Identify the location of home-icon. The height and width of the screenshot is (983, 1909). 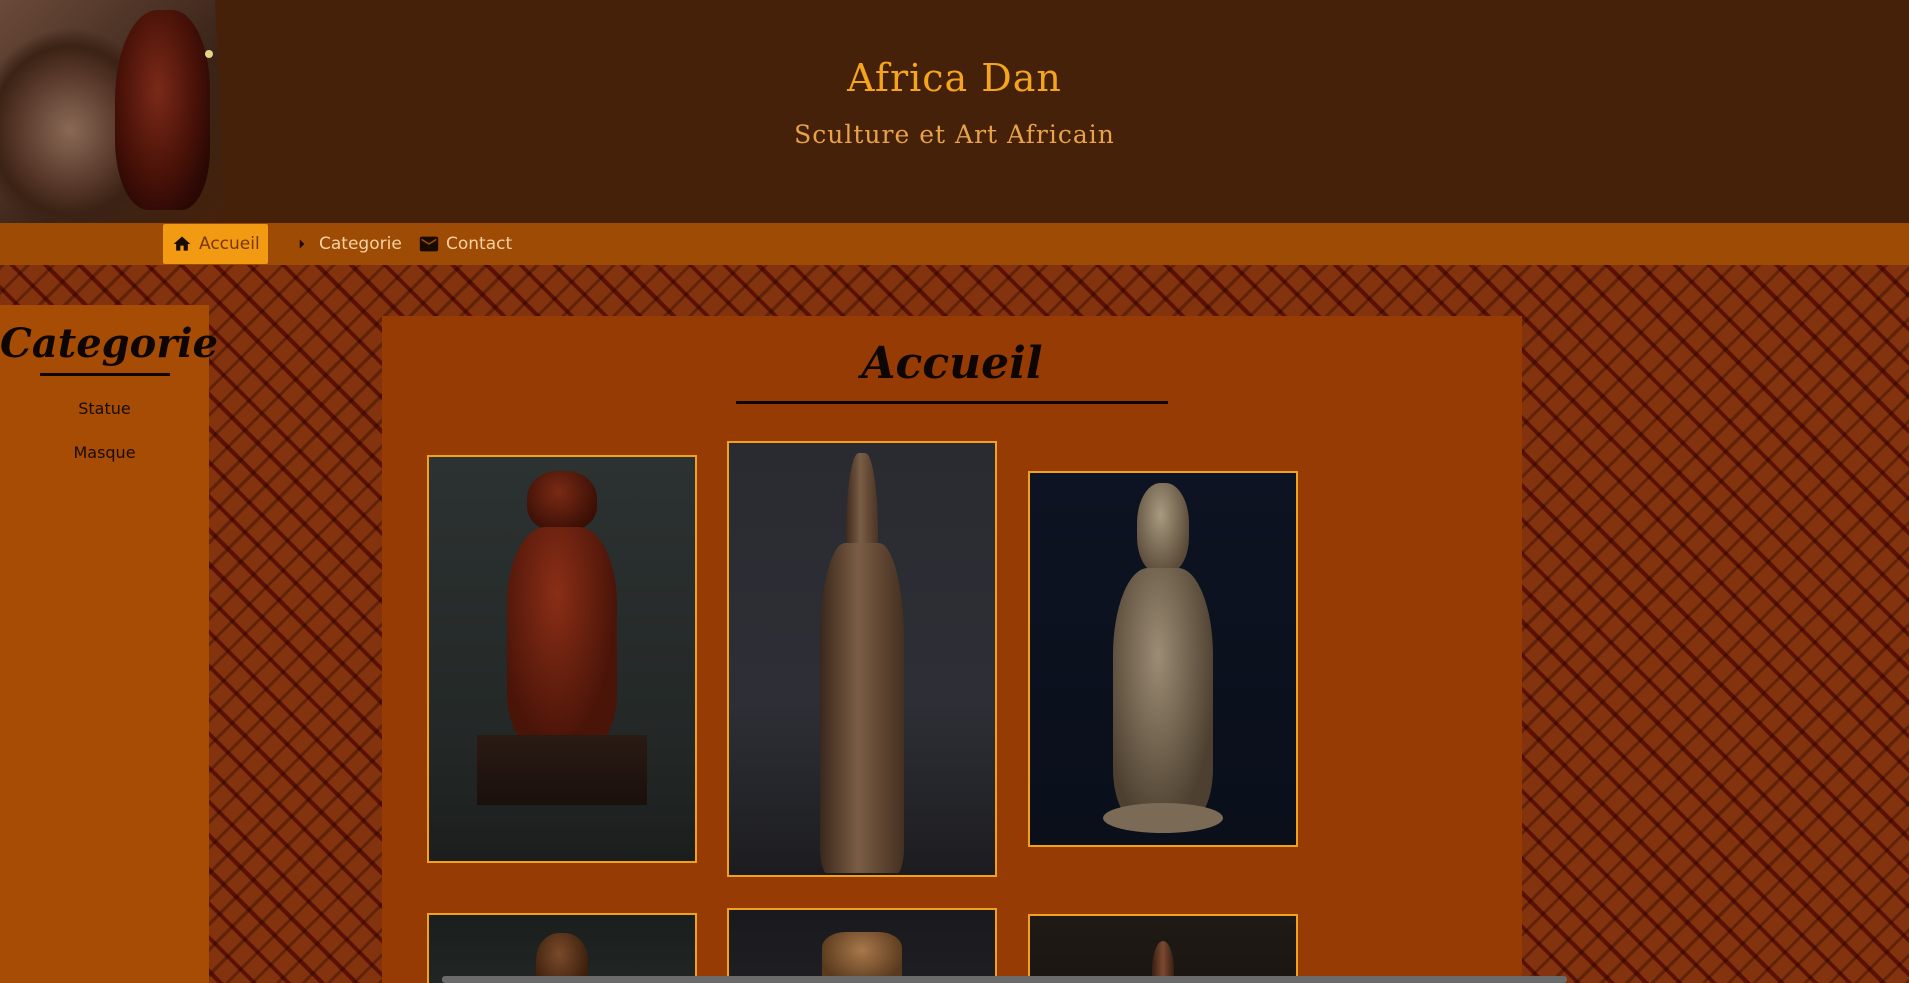
(182, 244).